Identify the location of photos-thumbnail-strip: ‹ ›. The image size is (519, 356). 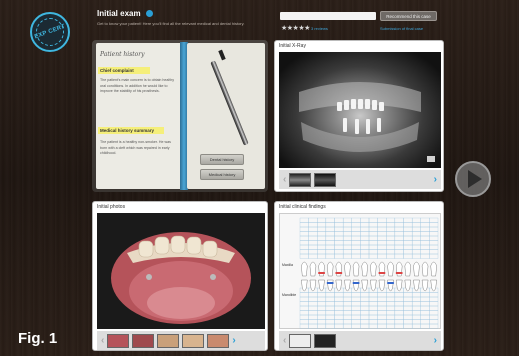
(181, 340).